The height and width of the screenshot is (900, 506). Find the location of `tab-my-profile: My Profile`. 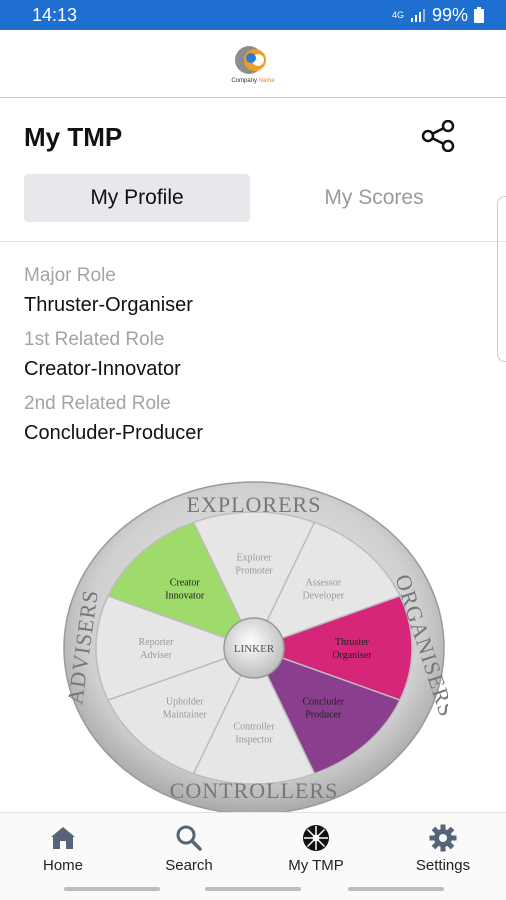

tab-my-profile: My Profile is located at coordinates (137, 198).